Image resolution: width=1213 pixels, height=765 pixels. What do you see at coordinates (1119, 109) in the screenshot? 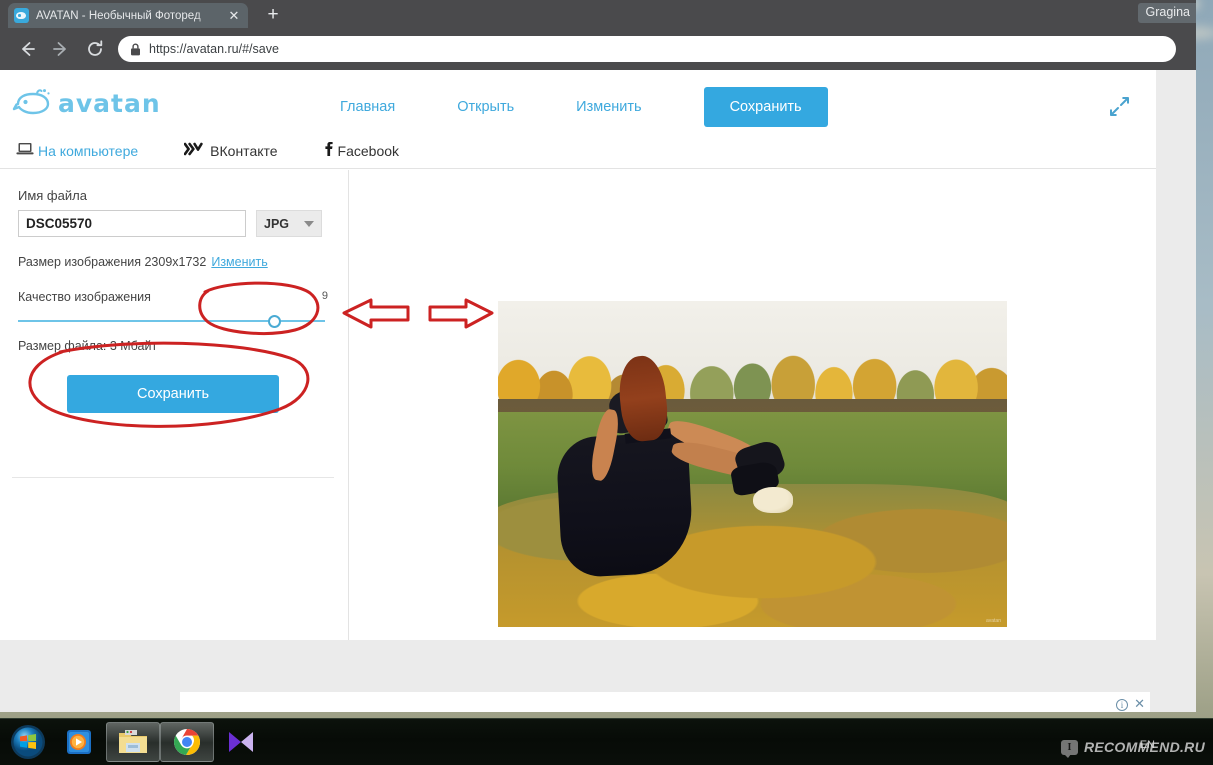
I see `expand-fullscreen-icon` at bounding box center [1119, 109].